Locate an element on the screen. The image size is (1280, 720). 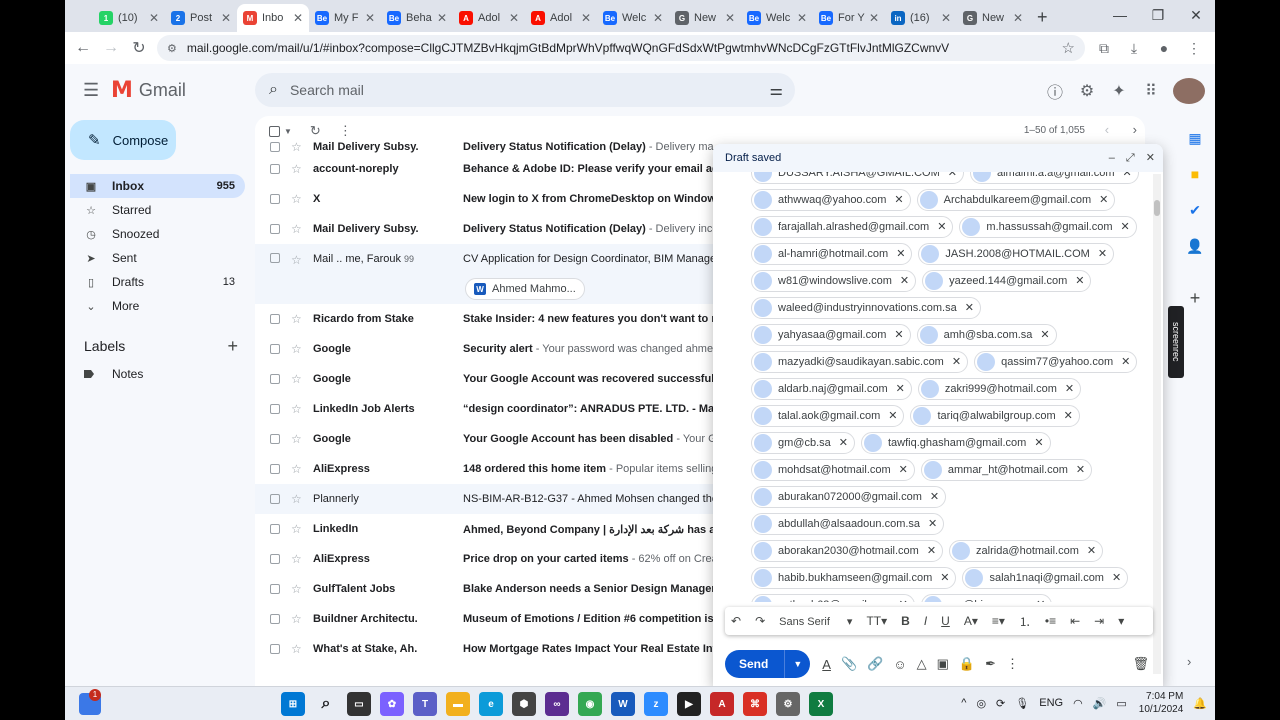
wifi-icon: ◠ is located at coordinates (1078, 703).